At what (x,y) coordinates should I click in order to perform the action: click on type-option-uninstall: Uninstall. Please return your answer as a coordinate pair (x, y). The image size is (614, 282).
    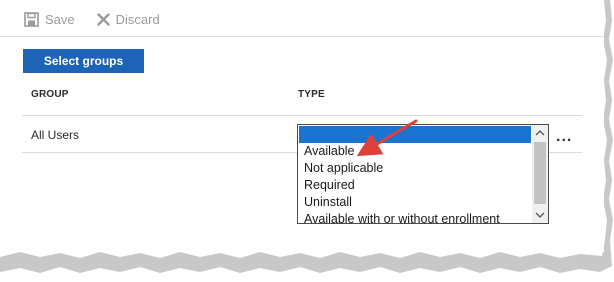
    Looking at the image, I should click on (415, 202).